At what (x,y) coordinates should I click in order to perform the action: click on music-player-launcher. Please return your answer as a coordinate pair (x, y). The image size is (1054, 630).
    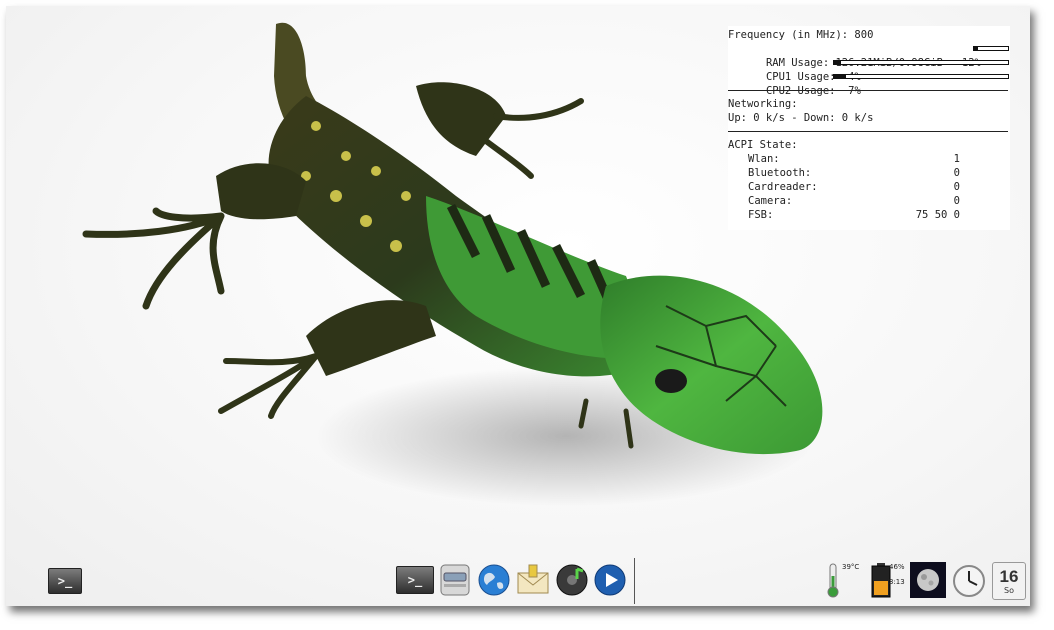
    Looking at the image, I should click on (572, 580).